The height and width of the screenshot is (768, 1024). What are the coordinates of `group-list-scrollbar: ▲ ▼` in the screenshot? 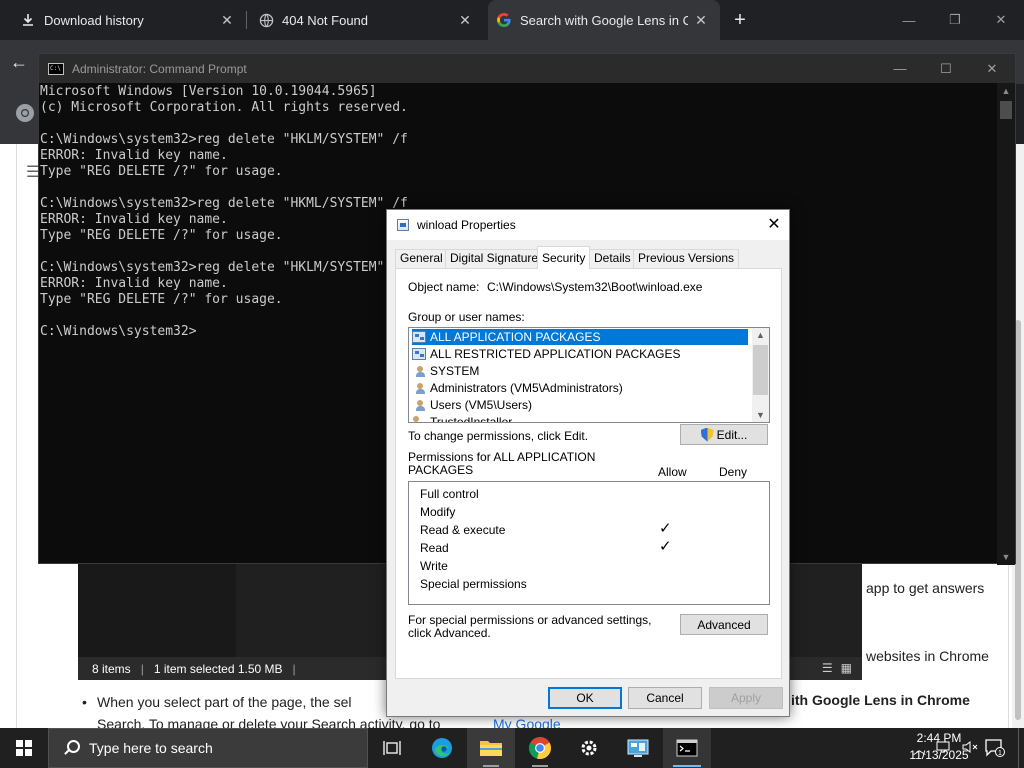 It's located at (760, 375).